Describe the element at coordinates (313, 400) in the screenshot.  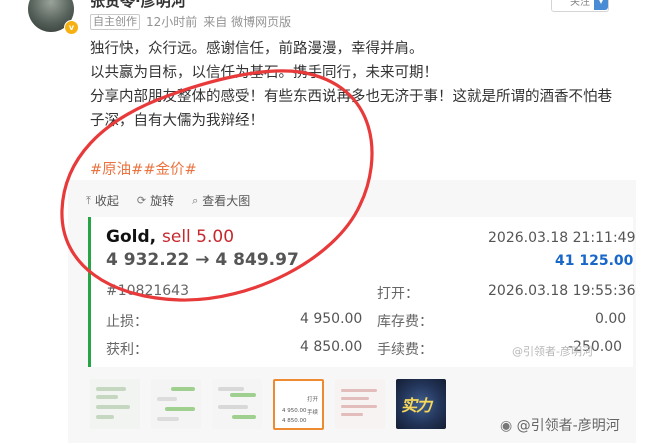
I see `thumb4-open-label: 打开` at that location.